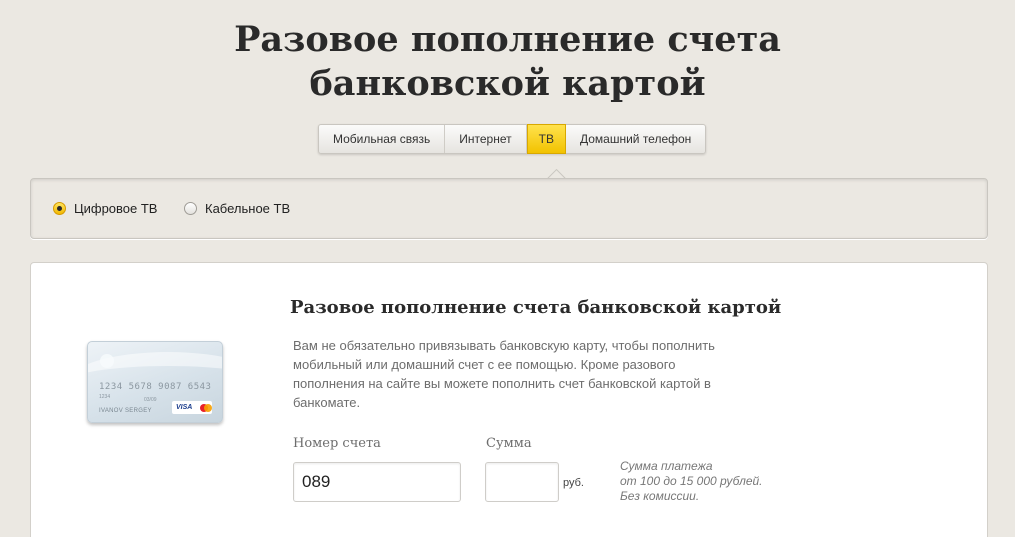  I want to click on page-title-line2: банковской картой, so click(507, 83).